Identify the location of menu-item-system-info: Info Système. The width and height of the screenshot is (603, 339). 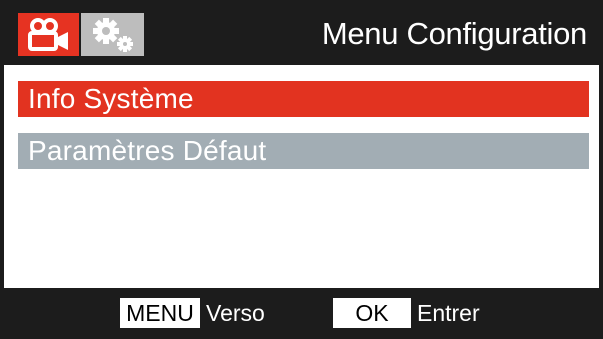
(303, 99).